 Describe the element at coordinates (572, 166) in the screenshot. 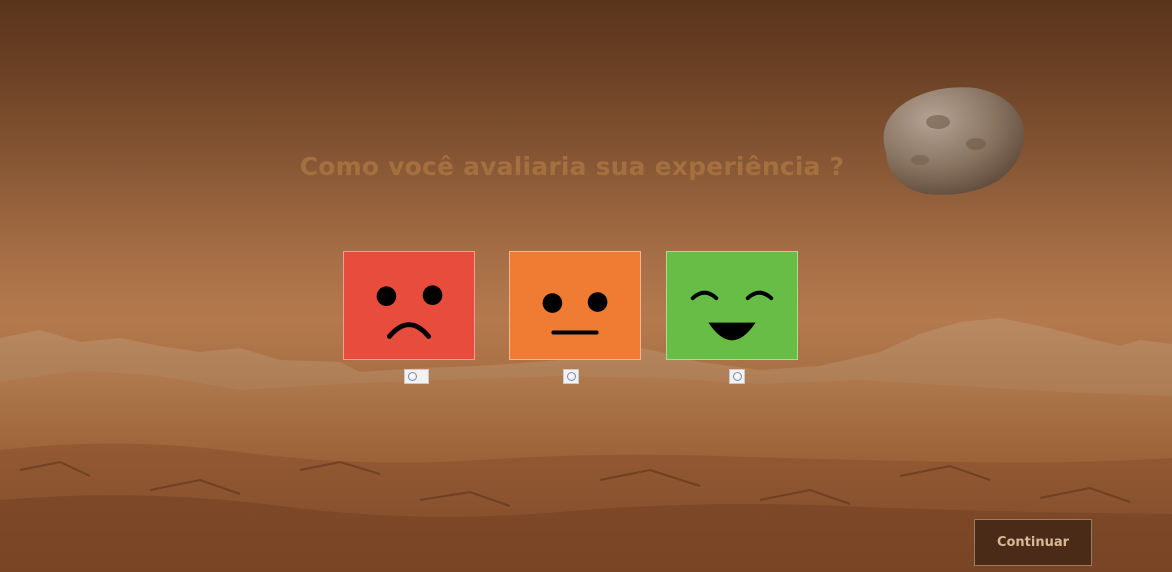

I see `survey-question-heading: Como você avaliaria sua experiência ?` at that location.